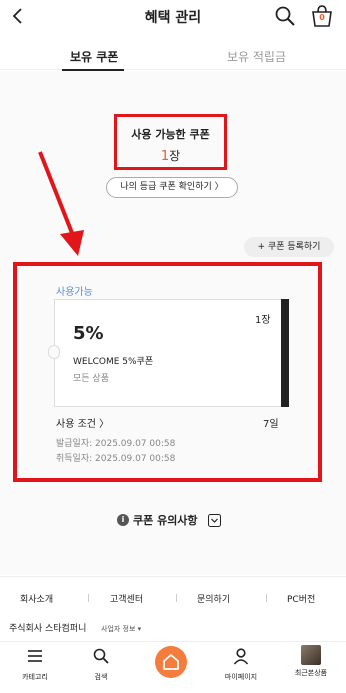  Describe the element at coordinates (311, 673) in the screenshot. I see `nav-recent-label: 최근본상품` at that location.